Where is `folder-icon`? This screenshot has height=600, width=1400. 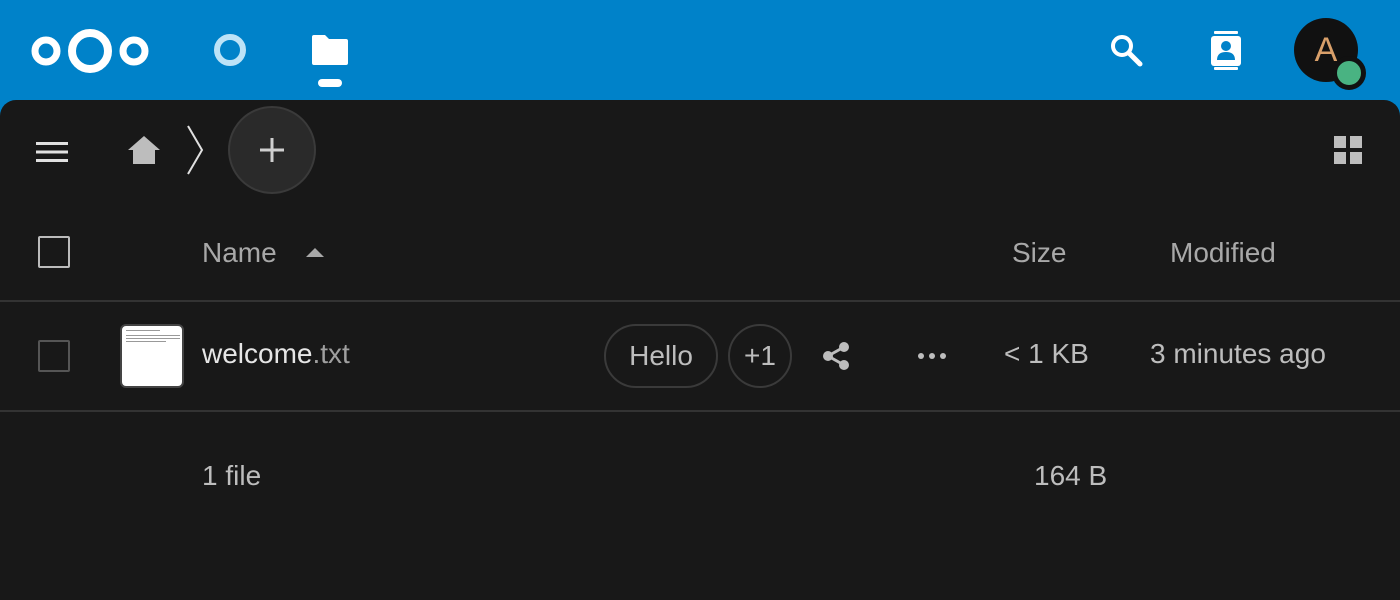 folder-icon is located at coordinates (330, 50).